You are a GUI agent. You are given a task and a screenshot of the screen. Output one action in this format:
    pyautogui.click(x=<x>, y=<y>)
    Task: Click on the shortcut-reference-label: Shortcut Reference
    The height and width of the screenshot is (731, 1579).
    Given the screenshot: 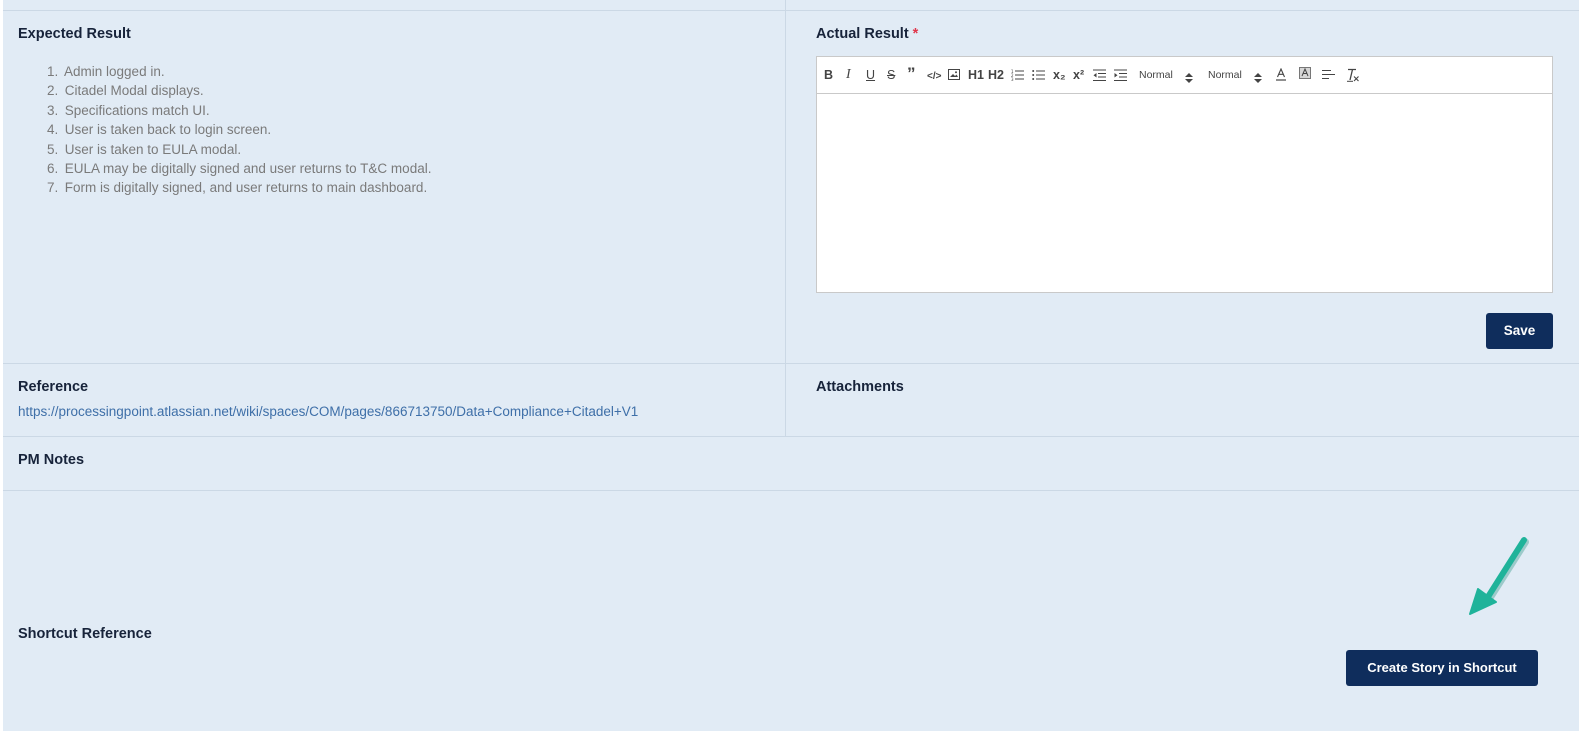 What is the action you would take?
    pyautogui.click(x=85, y=634)
    